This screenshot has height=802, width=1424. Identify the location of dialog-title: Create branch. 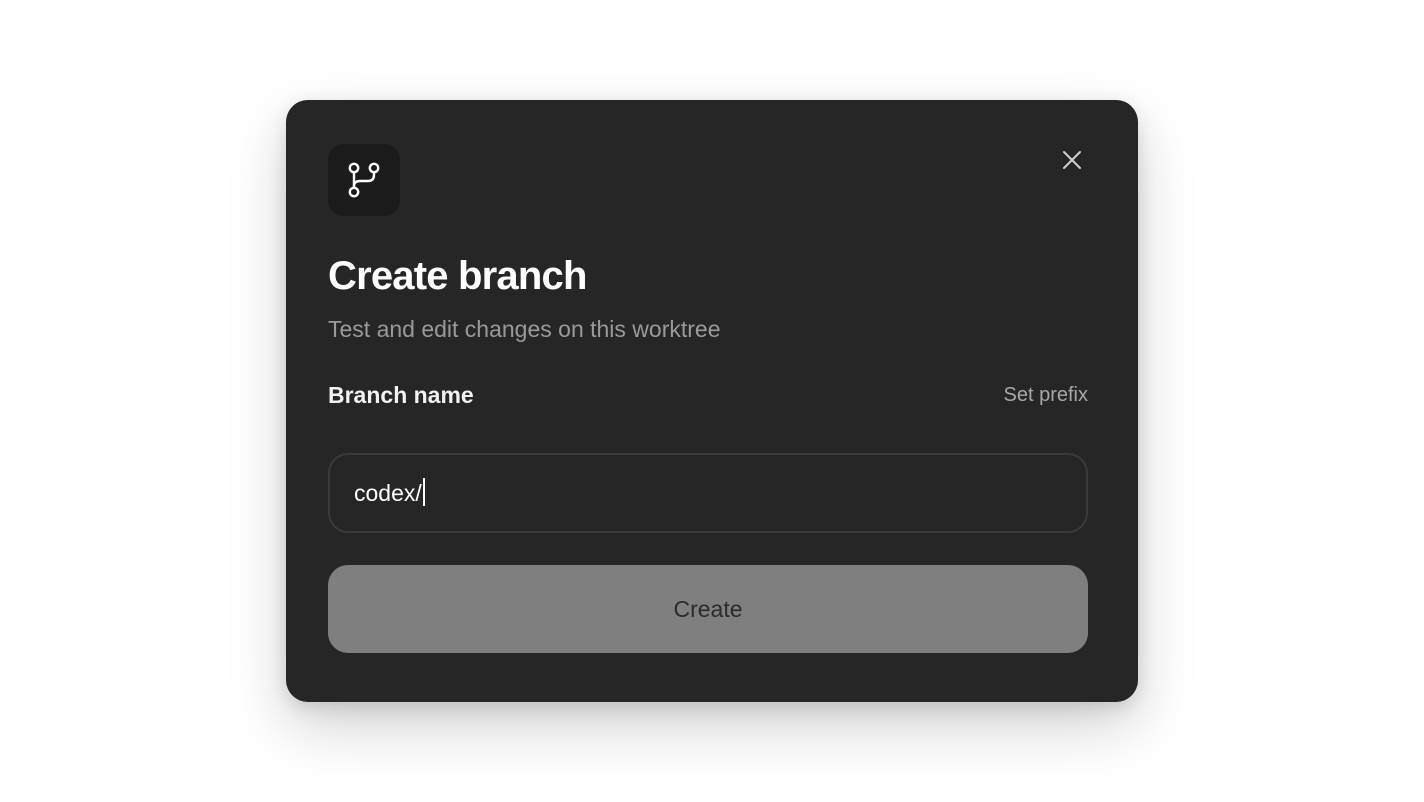
(457, 276).